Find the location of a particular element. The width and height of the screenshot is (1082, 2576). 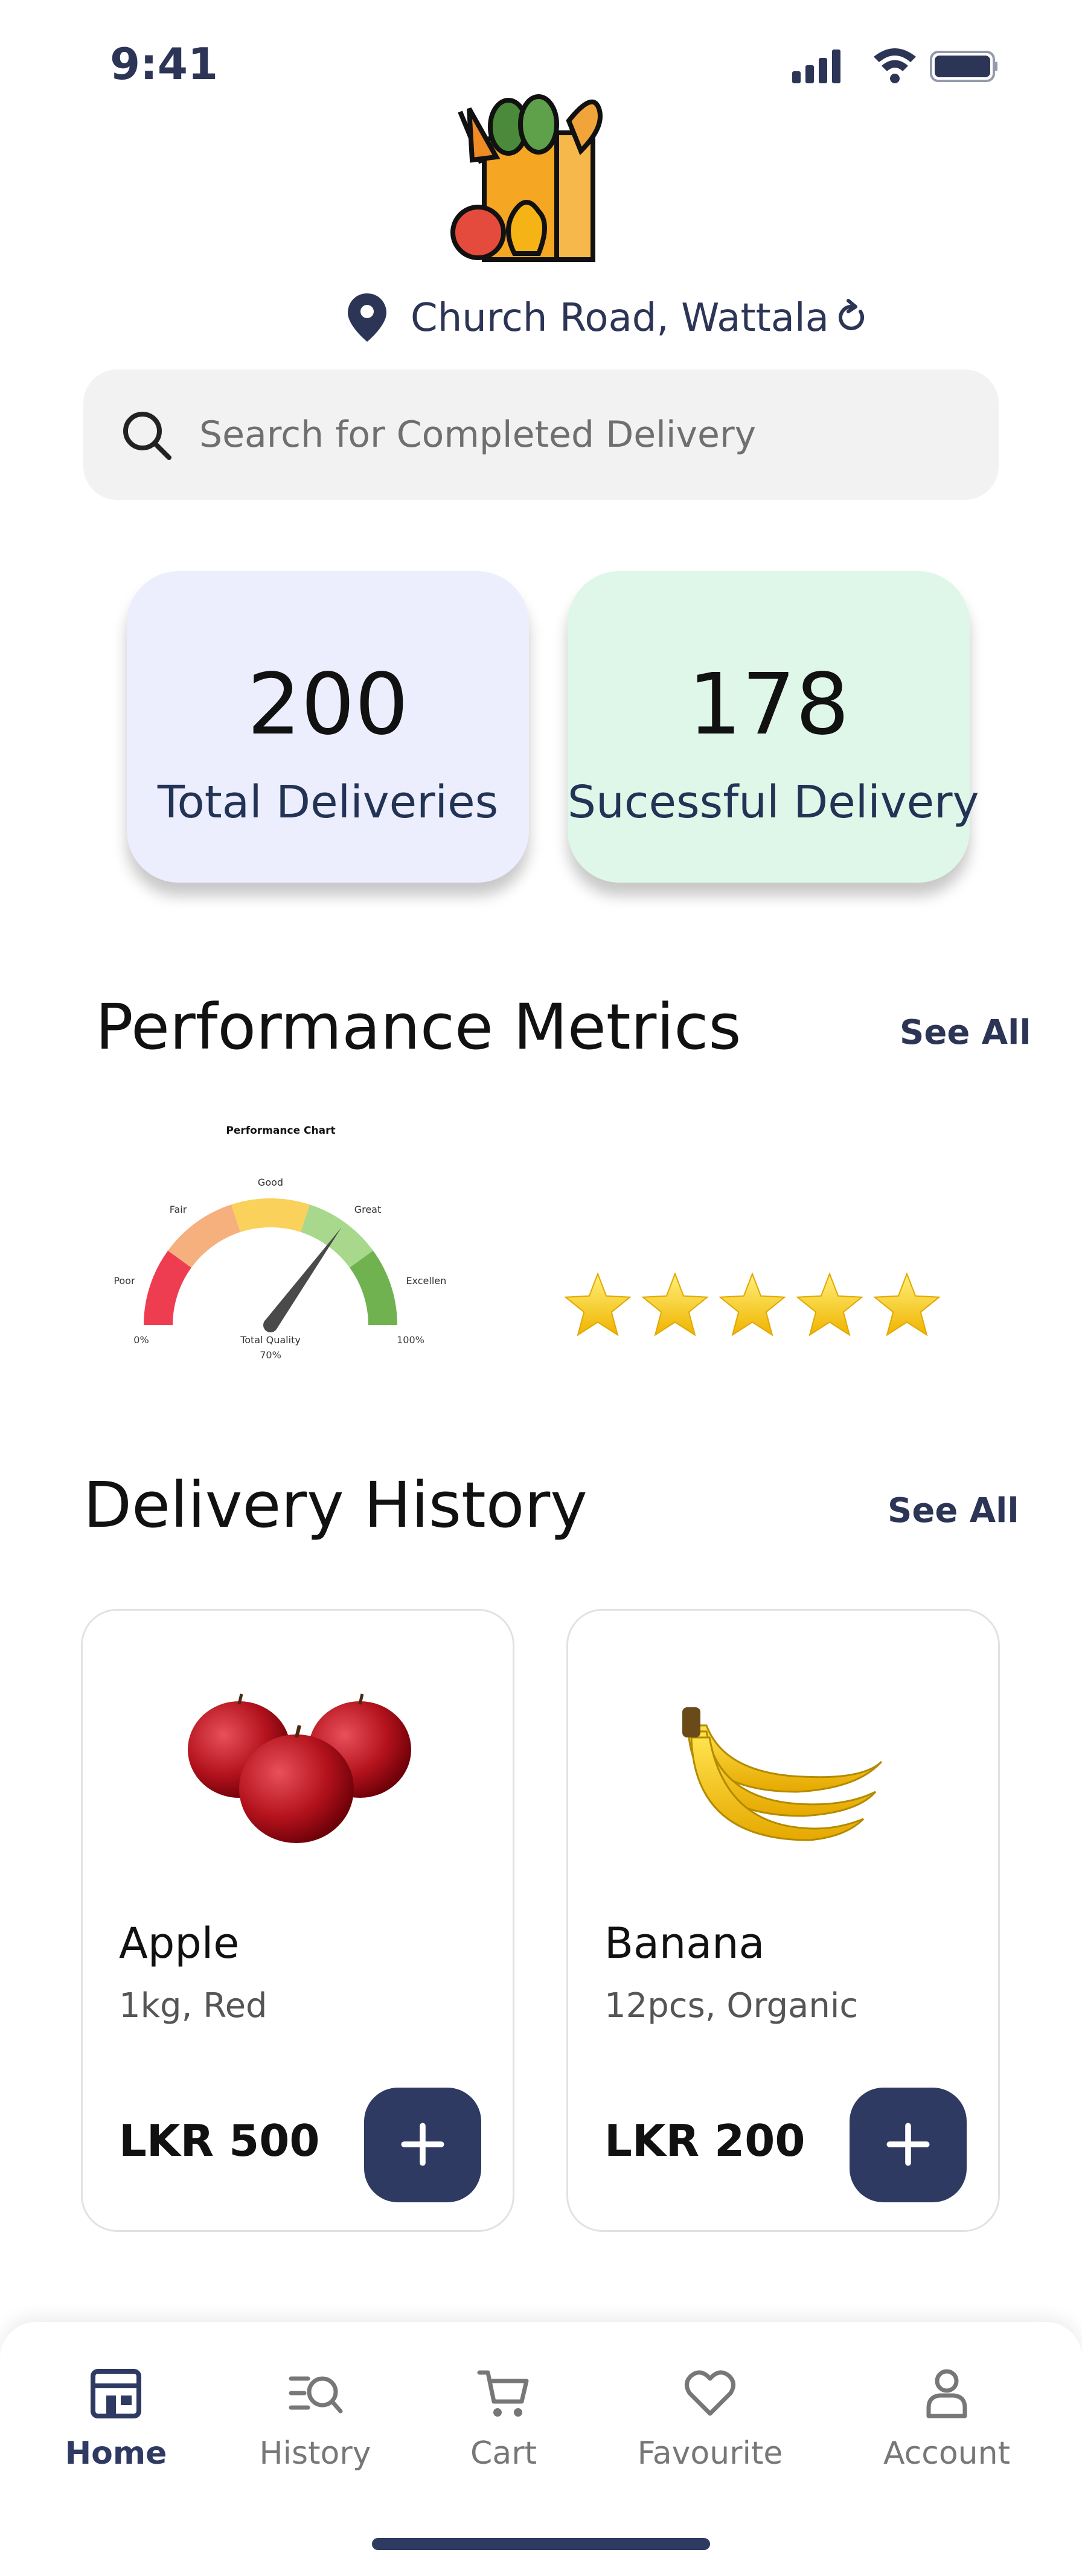

product-card-banana: Banana 12pcs, Organic LKR 200 is located at coordinates (783, 1921).